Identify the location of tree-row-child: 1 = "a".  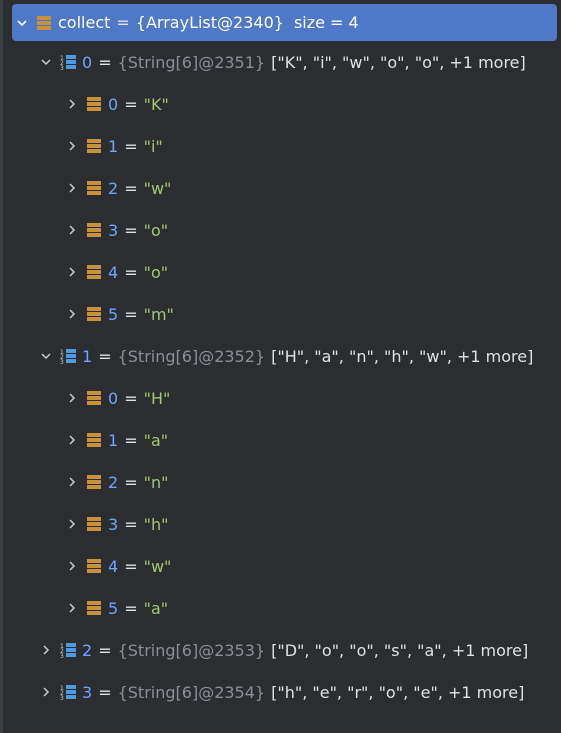
(280, 440).